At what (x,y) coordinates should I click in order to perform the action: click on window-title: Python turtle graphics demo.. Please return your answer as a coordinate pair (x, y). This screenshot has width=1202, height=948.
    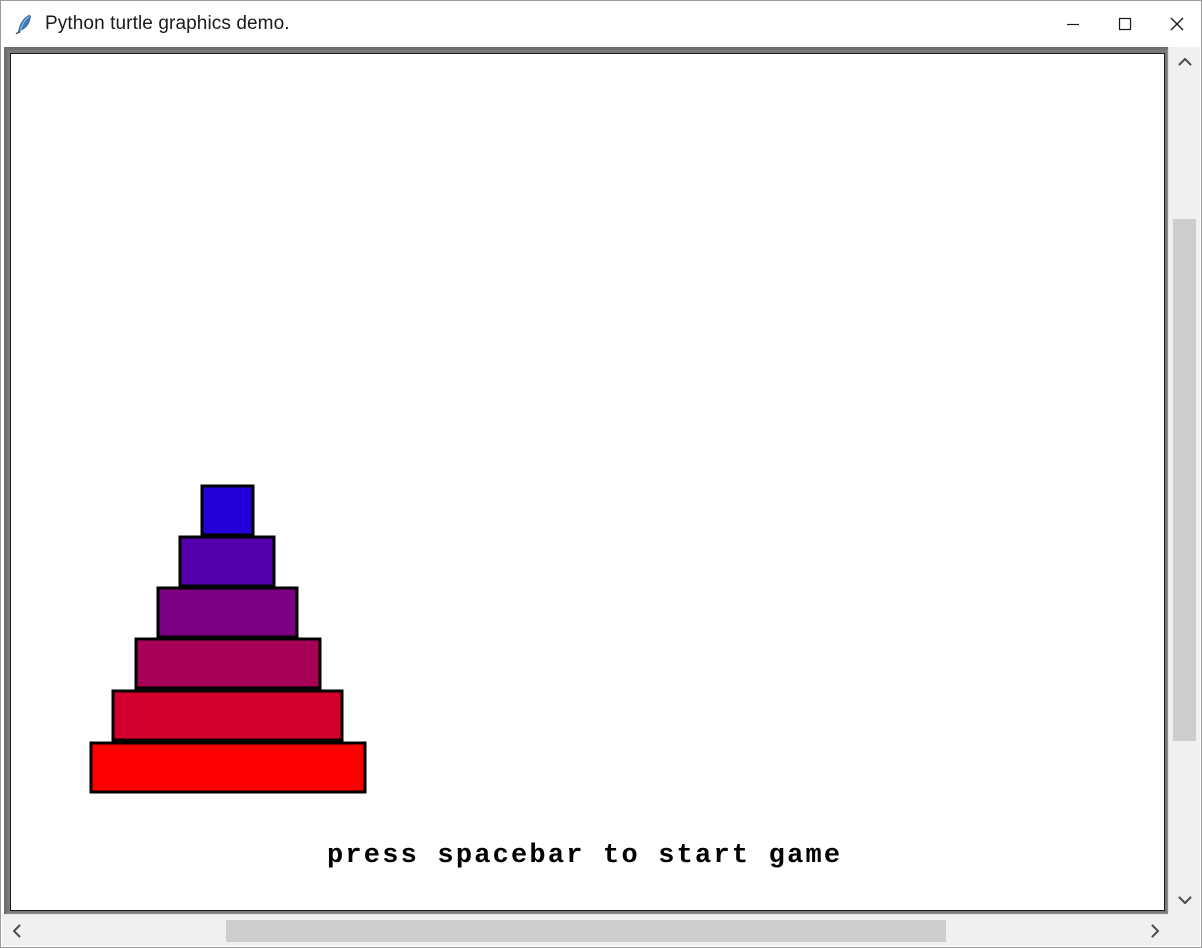
    Looking at the image, I should click on (167, 23).